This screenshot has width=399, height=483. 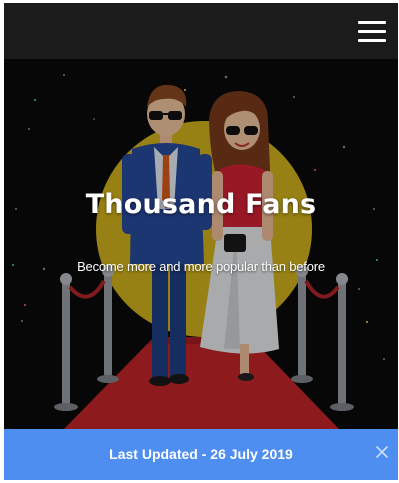 I want to click on hamburger-menu-icon, so click(x=372, y=32).